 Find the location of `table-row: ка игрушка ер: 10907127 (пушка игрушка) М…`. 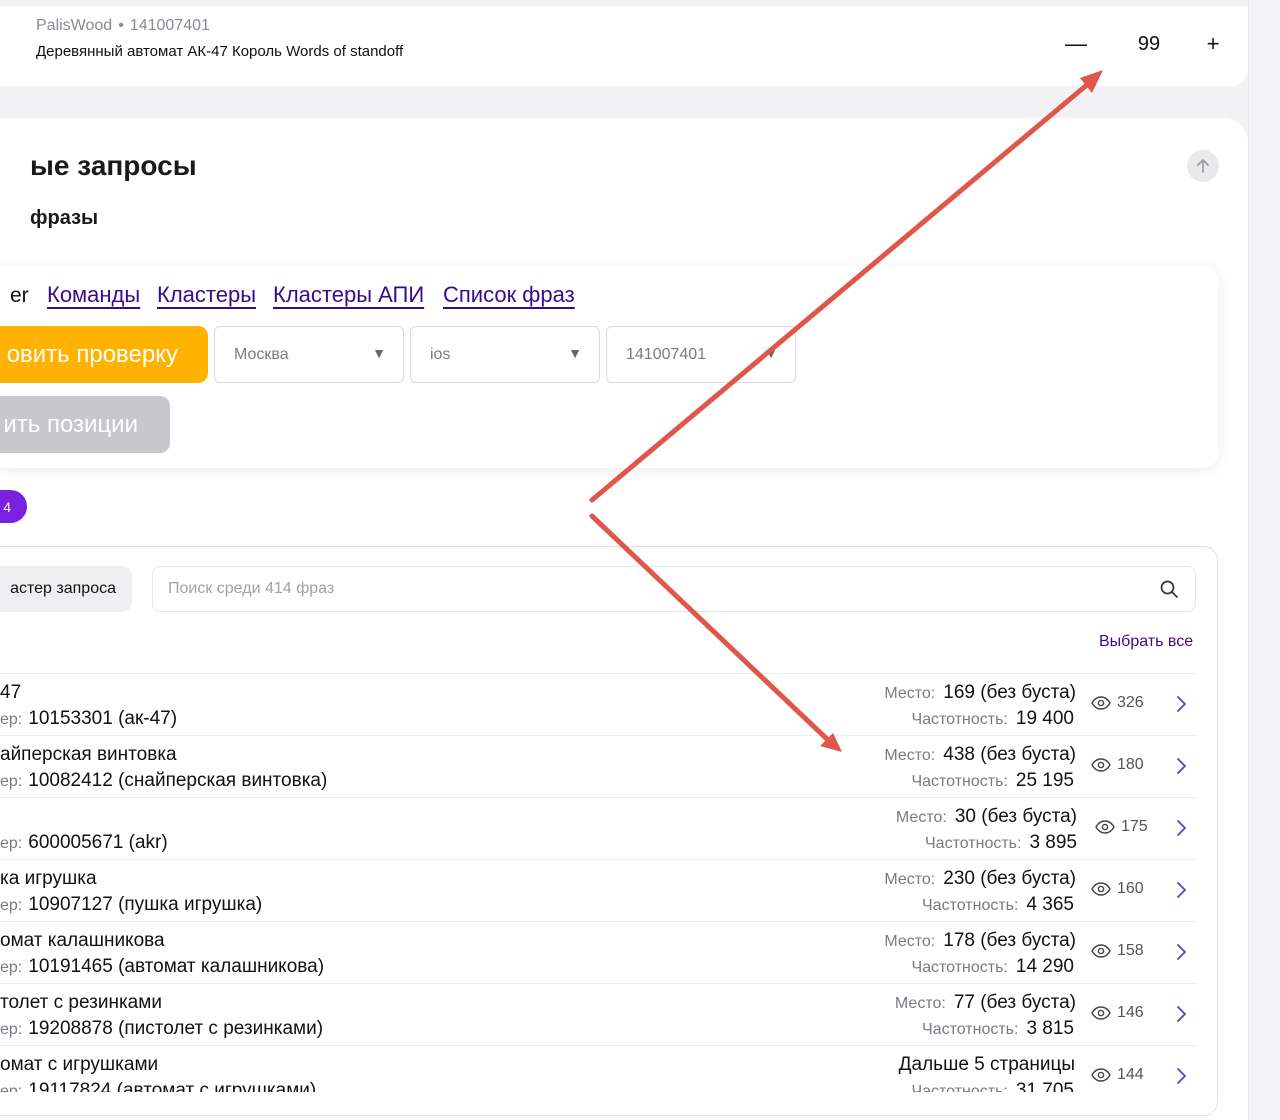

table-row: ка игрушка ер: 10907127 (пушка игрушка) М… is located at coordinates (608, 891).